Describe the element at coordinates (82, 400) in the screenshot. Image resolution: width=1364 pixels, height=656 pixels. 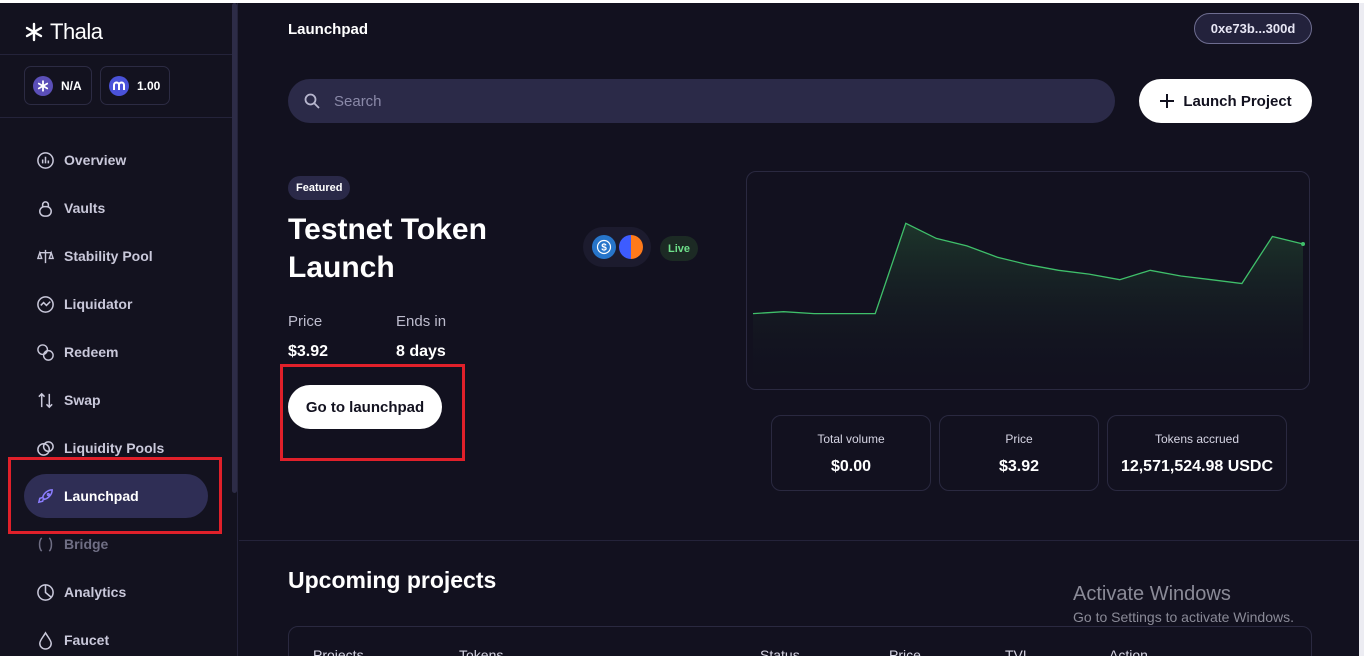
I see `nav-label: Swap` at that location.